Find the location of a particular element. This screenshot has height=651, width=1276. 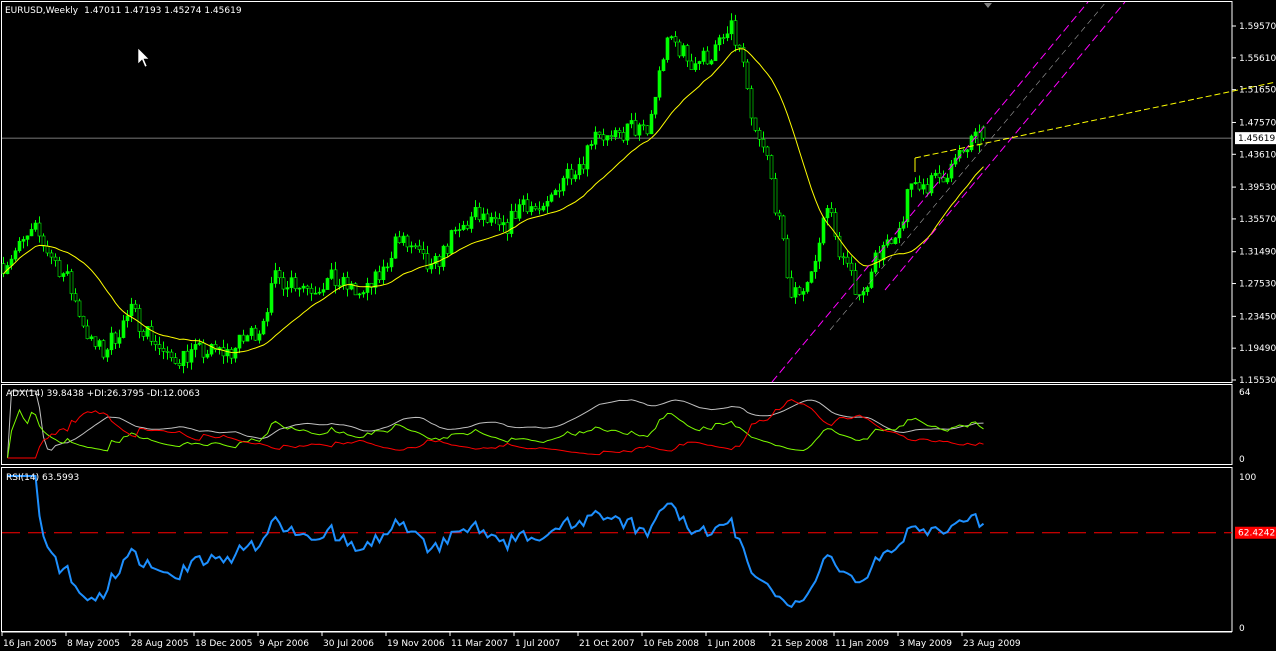

shift-marker-icon is located at coordinates (988, 5).